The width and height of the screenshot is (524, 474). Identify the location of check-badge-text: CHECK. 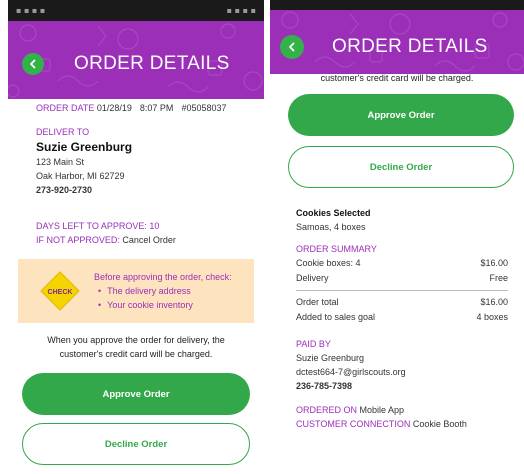
(60, 292).